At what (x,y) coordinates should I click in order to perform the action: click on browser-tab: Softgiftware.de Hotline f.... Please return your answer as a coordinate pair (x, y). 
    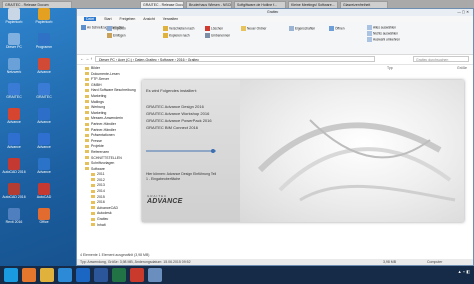
    Looking at the image, I should click on (260, 4).